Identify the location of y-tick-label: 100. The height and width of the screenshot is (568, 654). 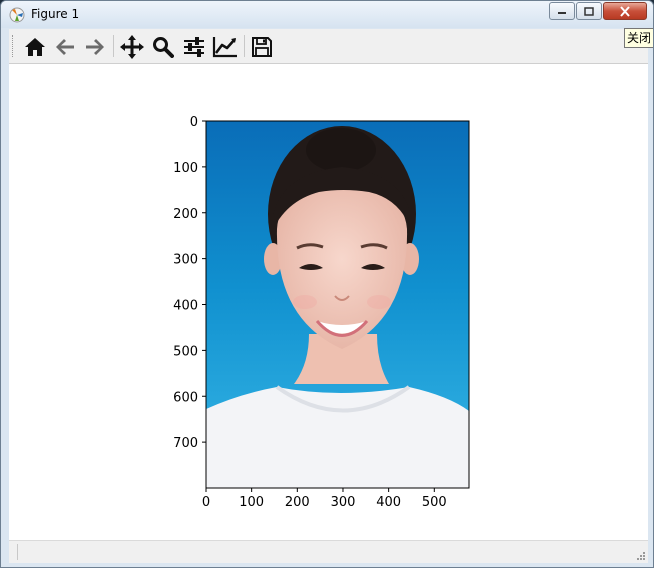
(185, 168).